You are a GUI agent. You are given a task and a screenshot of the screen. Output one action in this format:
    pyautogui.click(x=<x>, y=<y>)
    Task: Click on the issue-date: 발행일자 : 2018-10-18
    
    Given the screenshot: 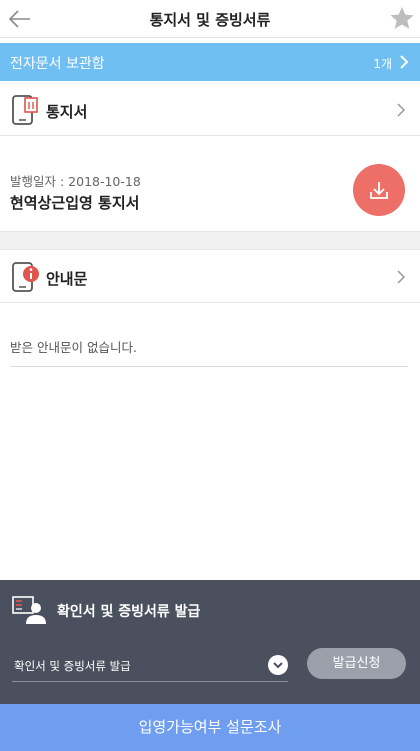 What is the action you would take?
    pyautogui.click(x=75, y=181)
    